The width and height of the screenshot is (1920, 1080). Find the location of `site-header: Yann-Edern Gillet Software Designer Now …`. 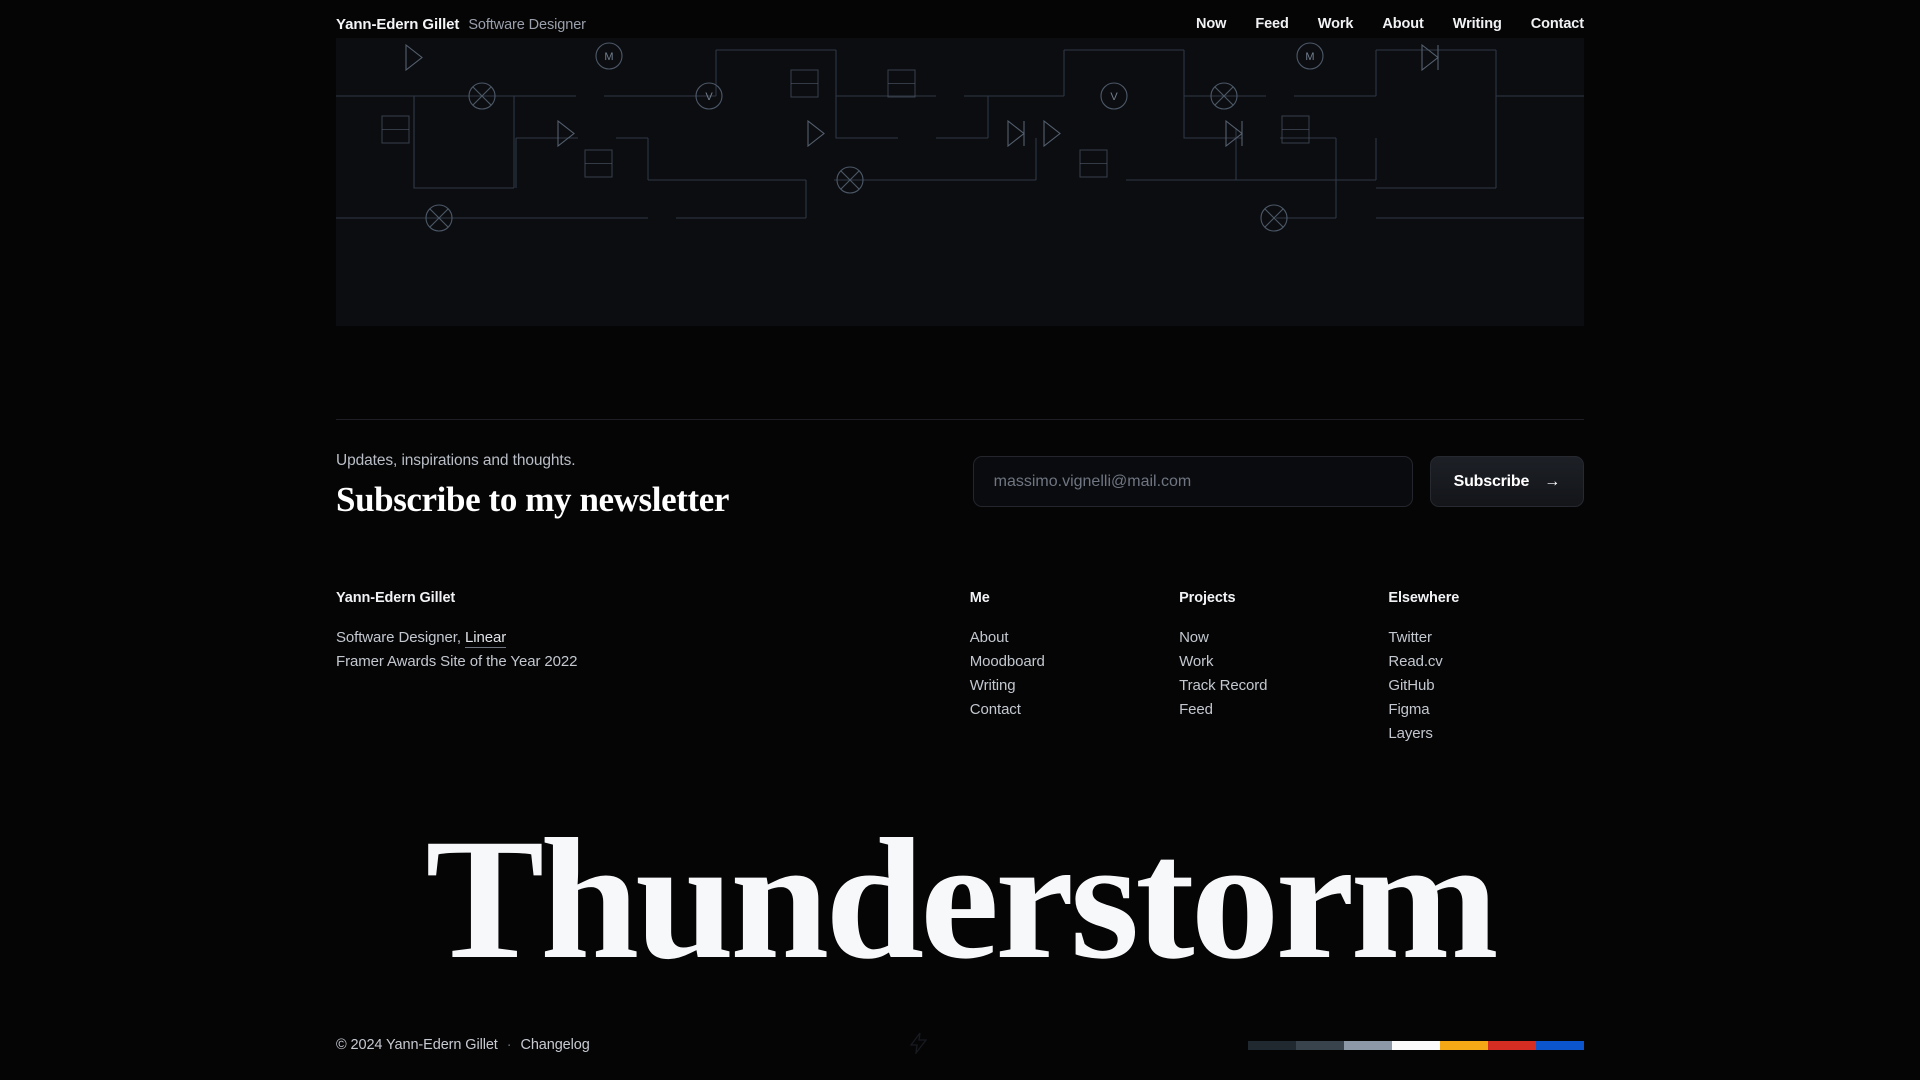

site-header: Yann-Edern Gillet Software Designer Now … is located at coordinates (960, 24).